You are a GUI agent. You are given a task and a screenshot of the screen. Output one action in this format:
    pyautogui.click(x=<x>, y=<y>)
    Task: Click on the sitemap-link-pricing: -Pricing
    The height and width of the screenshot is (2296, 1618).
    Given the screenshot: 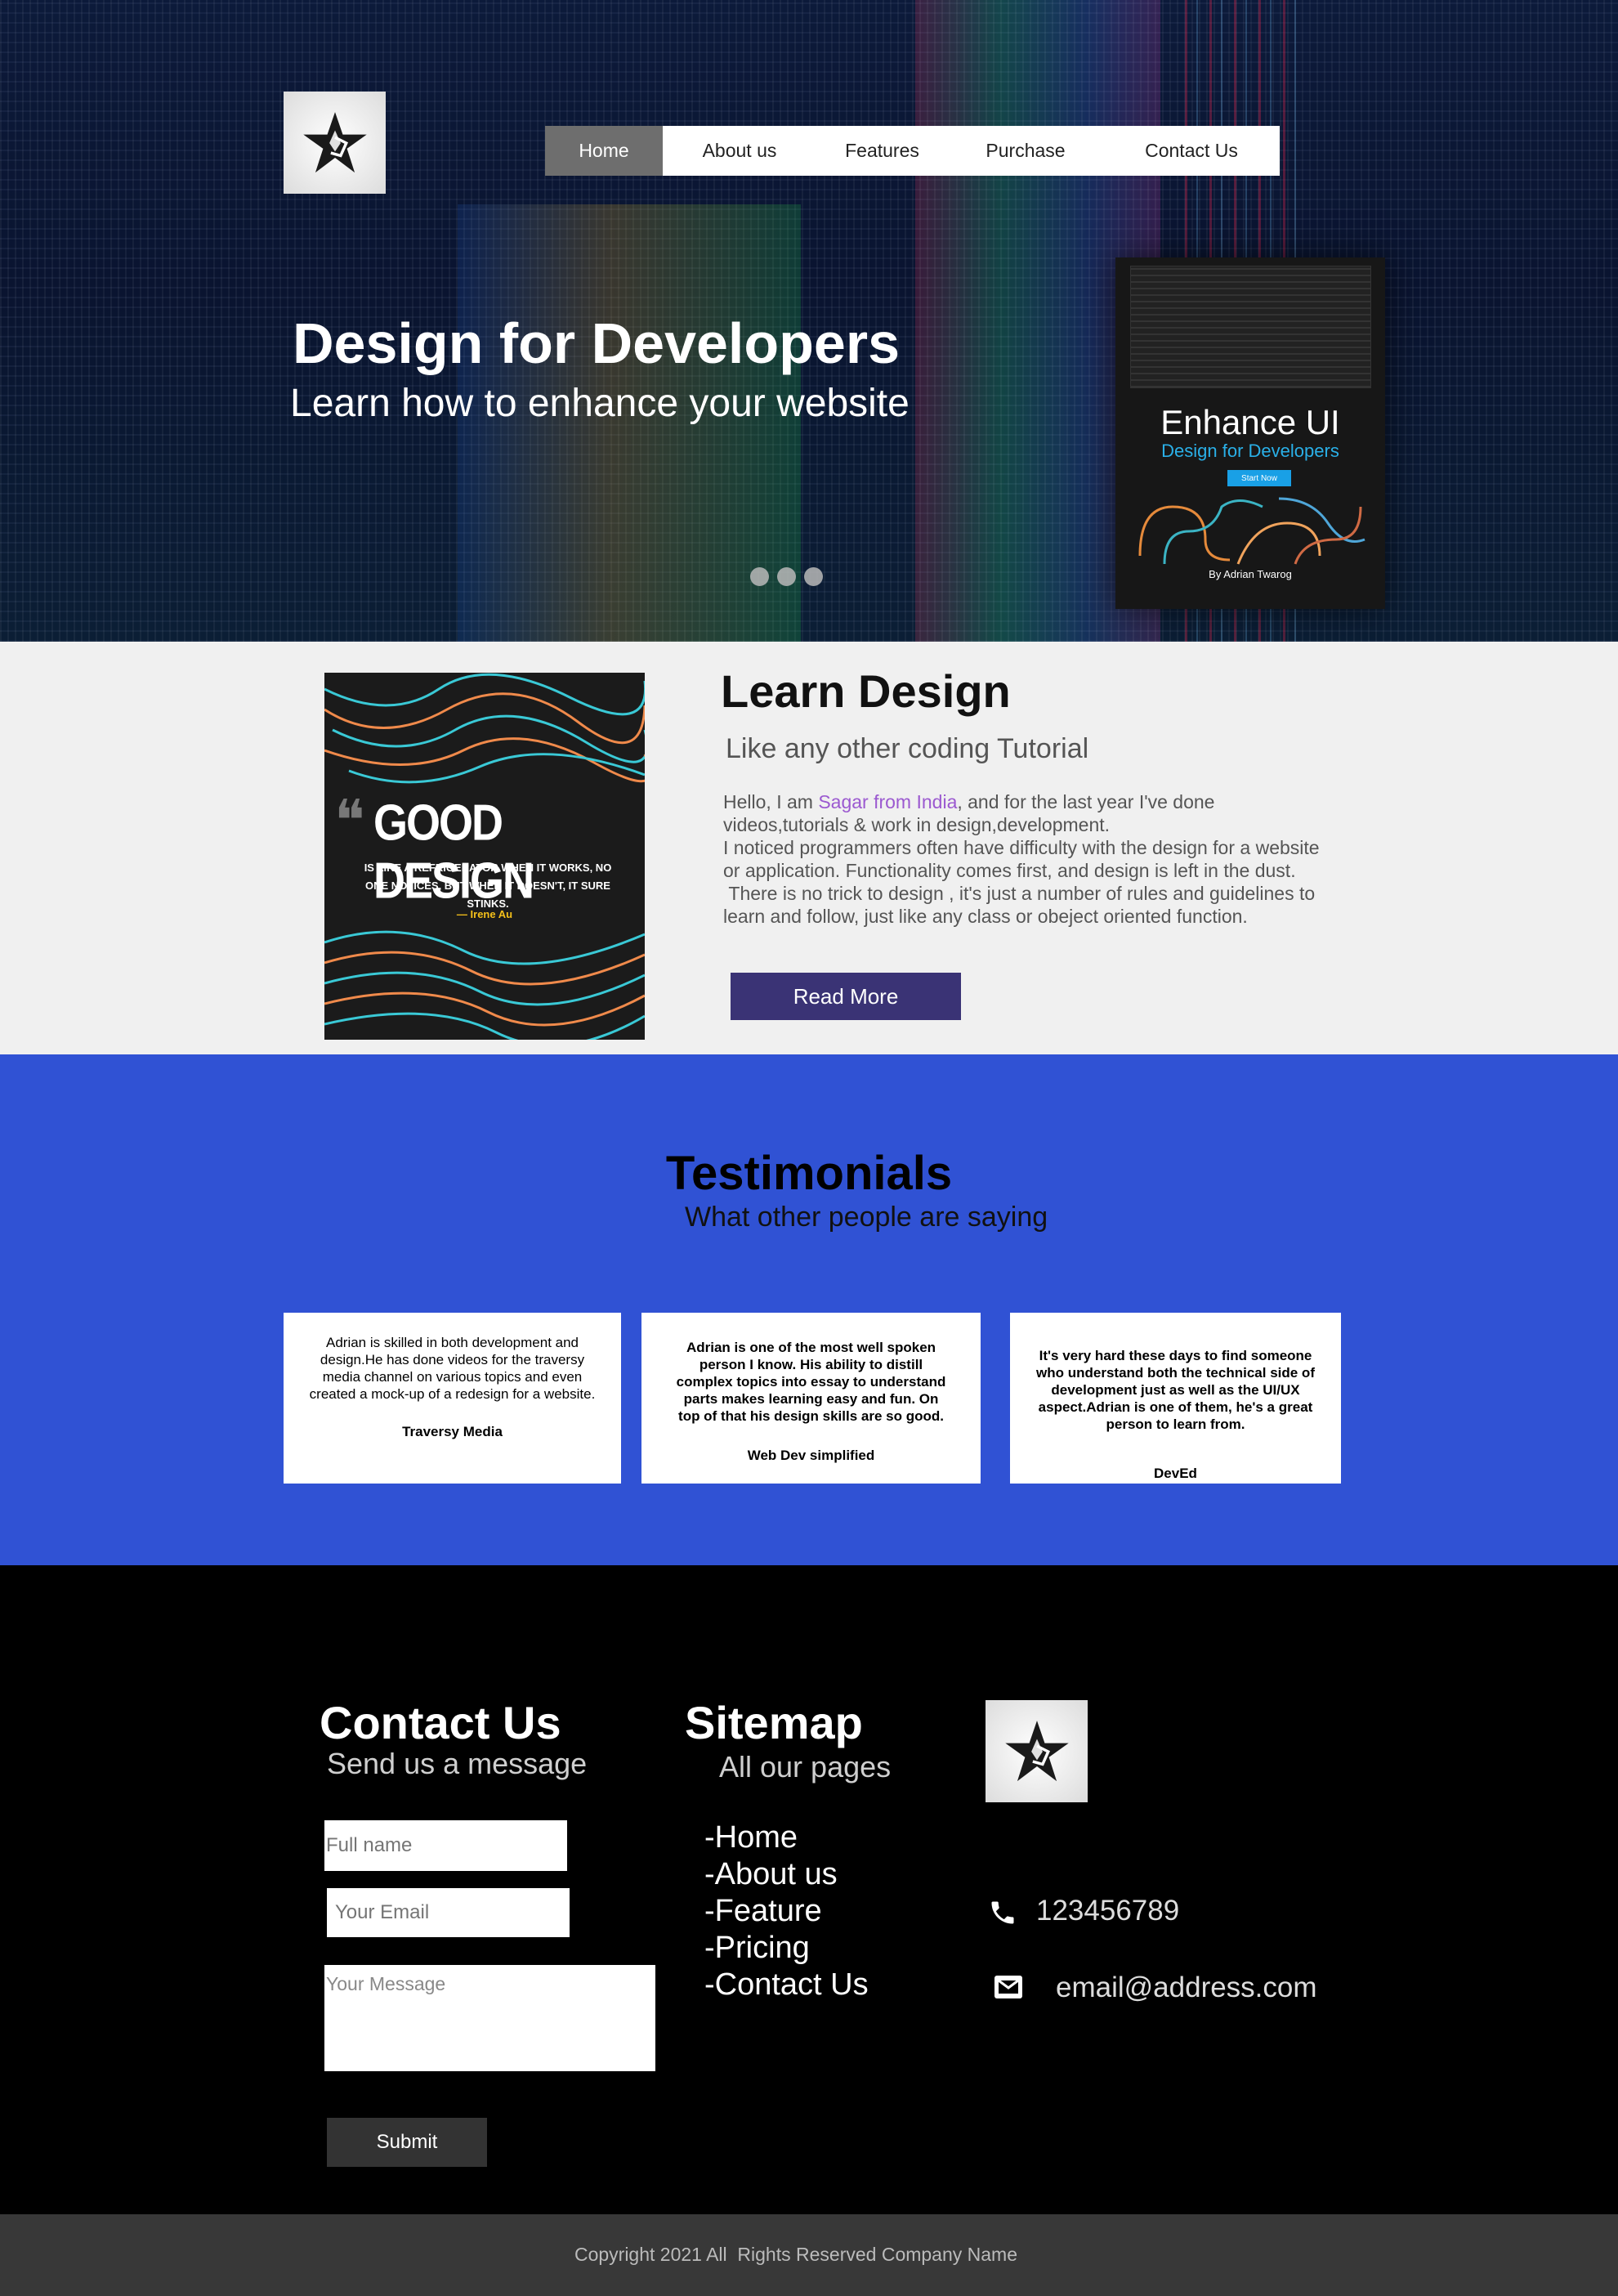 What is the action you would take?
    pyautogui.click(x=757, y=1949)
    